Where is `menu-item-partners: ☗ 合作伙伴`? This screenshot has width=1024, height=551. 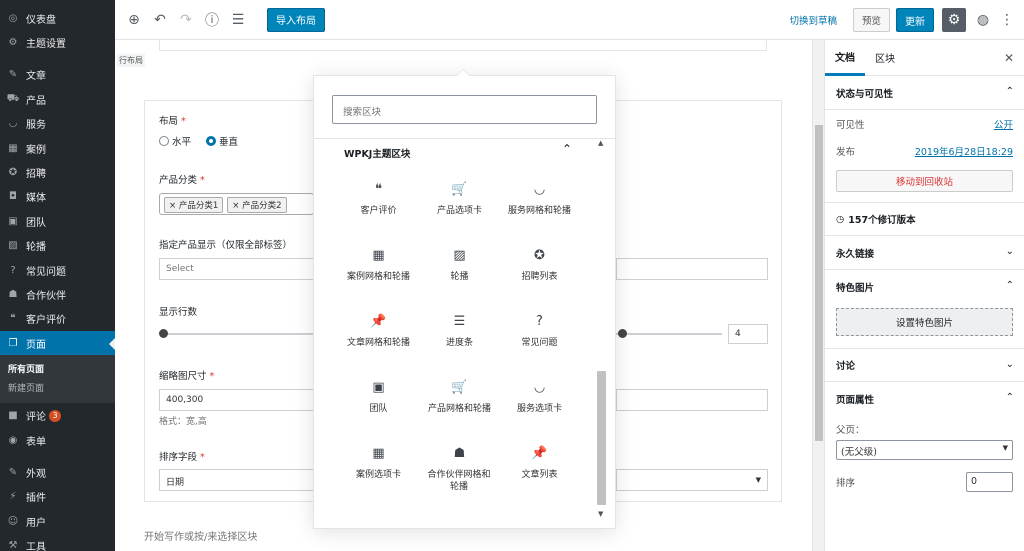 menu-item-partners: ☗ 合作伙伴 is located at coordinates (57, 294).